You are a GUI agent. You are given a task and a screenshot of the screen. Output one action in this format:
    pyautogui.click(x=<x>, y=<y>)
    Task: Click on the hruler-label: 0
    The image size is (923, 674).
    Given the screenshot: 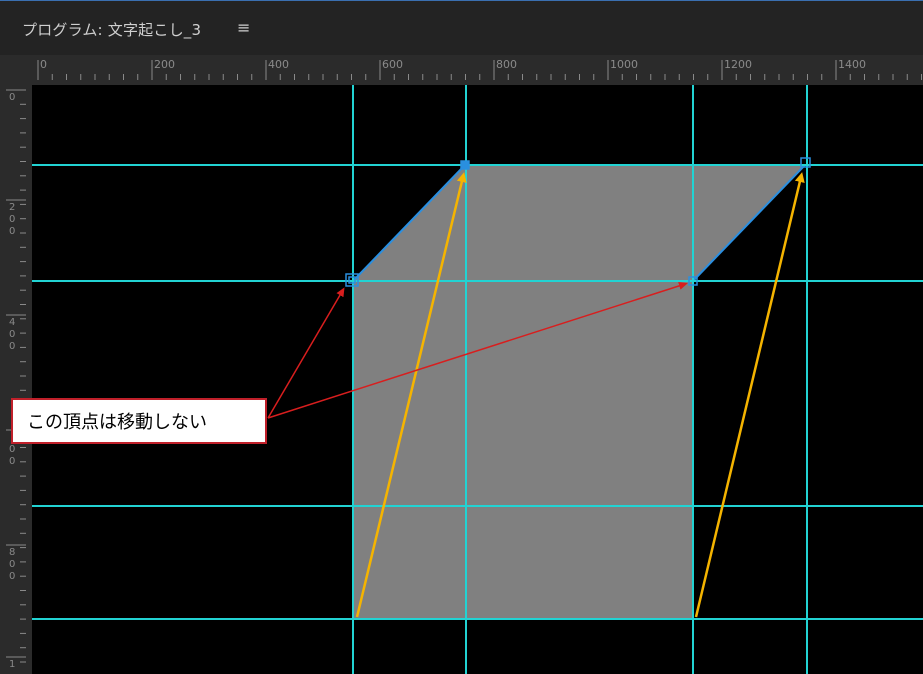 What is the action you would take?
    pyautogui.click(x=43, y=64)
    